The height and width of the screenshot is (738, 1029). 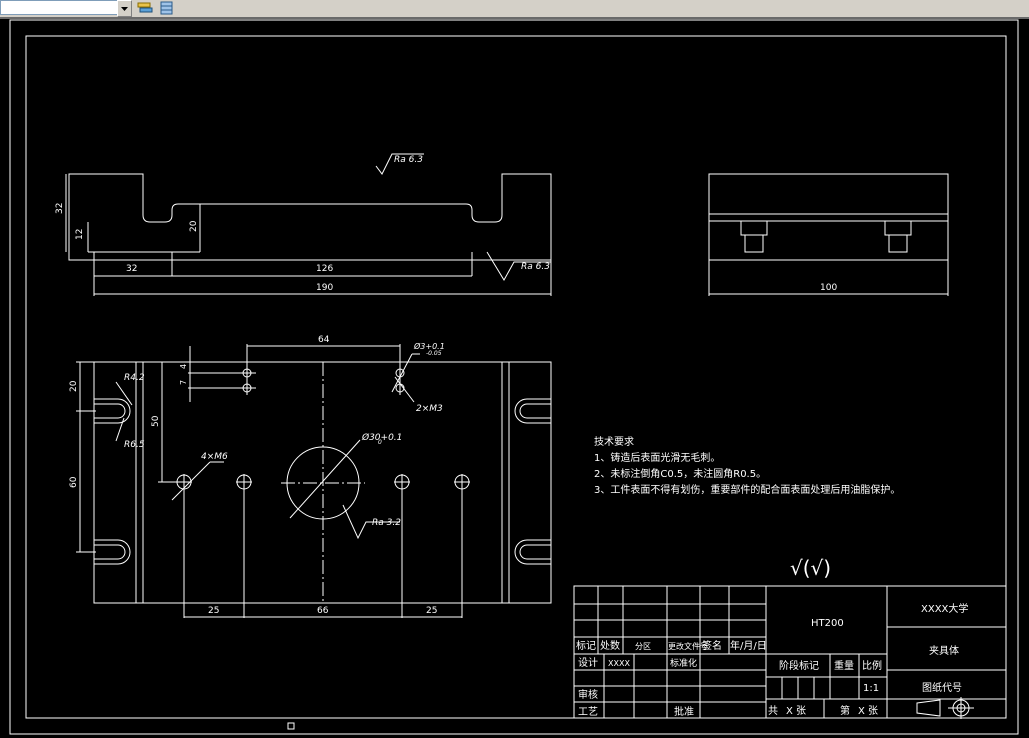 I want to click on side-view, so click(x=828, y=234).